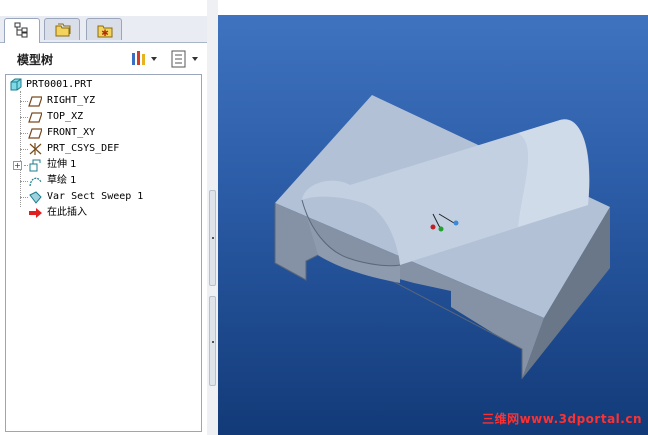  What do you see at coordinates (16, 84) in the screenshot?
I see `part-icon` at bounding box center [16, 84].